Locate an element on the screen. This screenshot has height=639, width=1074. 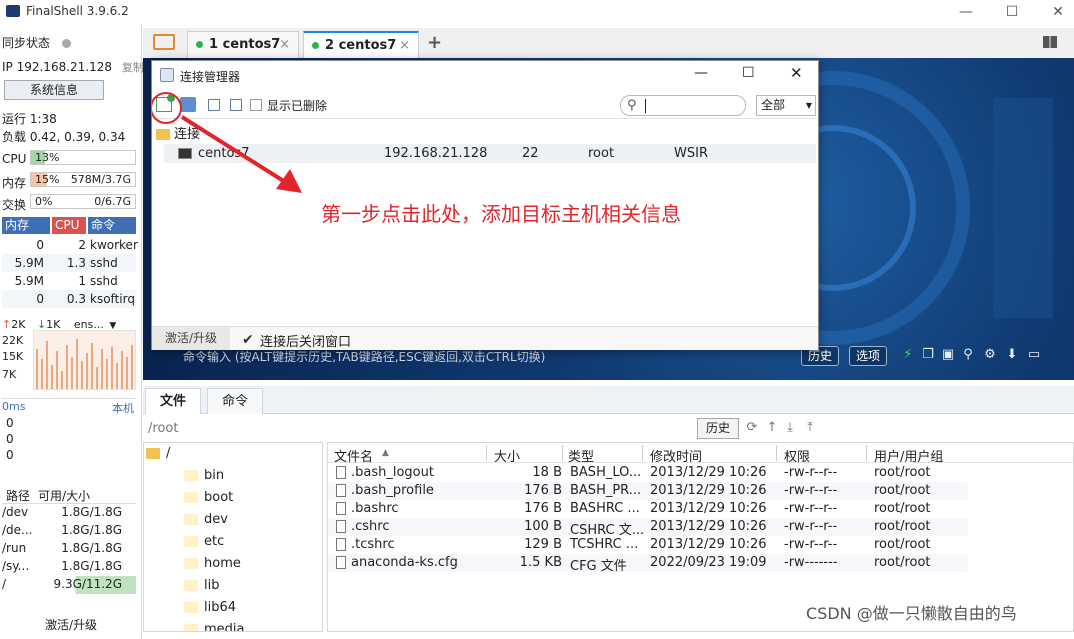
disk-row: /de... 1.8G/1.8G is located at coordinates (69, 531).